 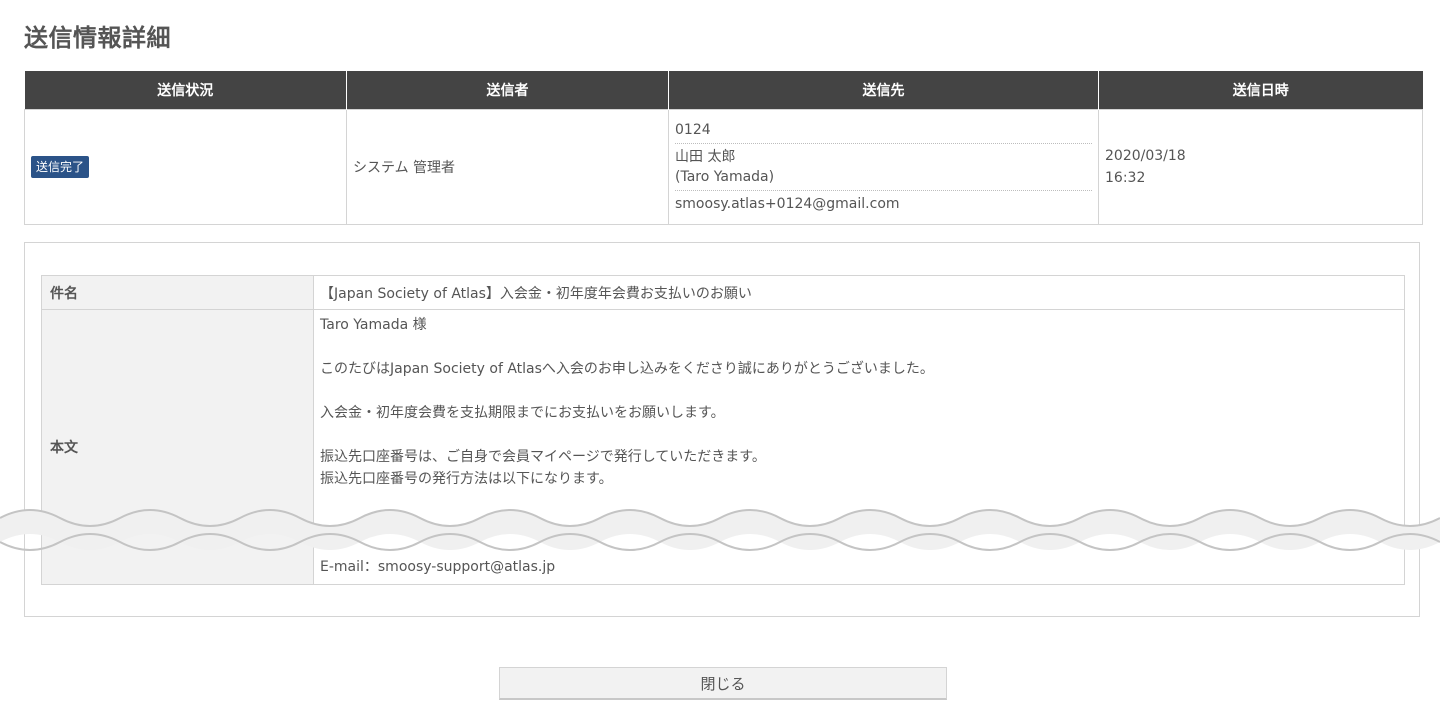 What do you see at coordinates (522, 413) in the screenshot?
I see `body-line: 入会金・初年度会費を支払期限までにお支払いをお願いします。` at bounding box center [522, 413].